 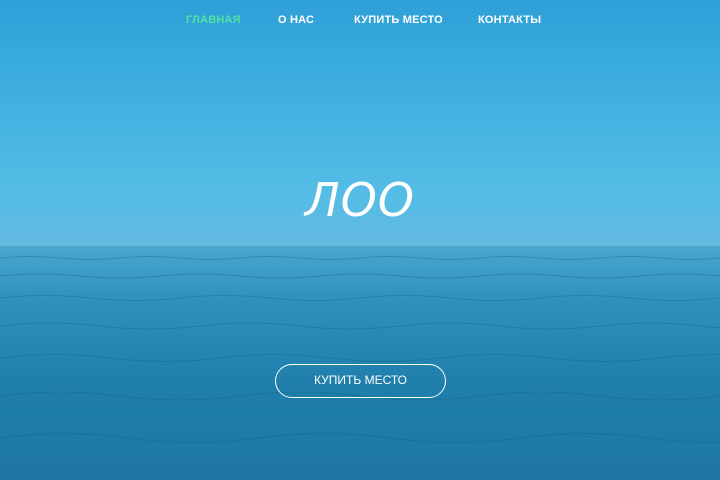 I want to click on nav-item-contacts: КОНТАКТЫ, so click(x=509, y=20).